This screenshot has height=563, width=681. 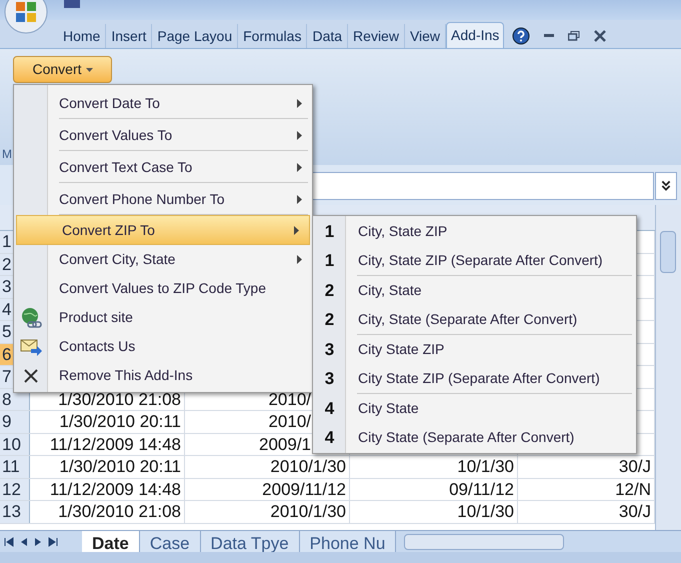 I want to click on submenu-item: 3 City State ZIP, so click(x=474, y=349).